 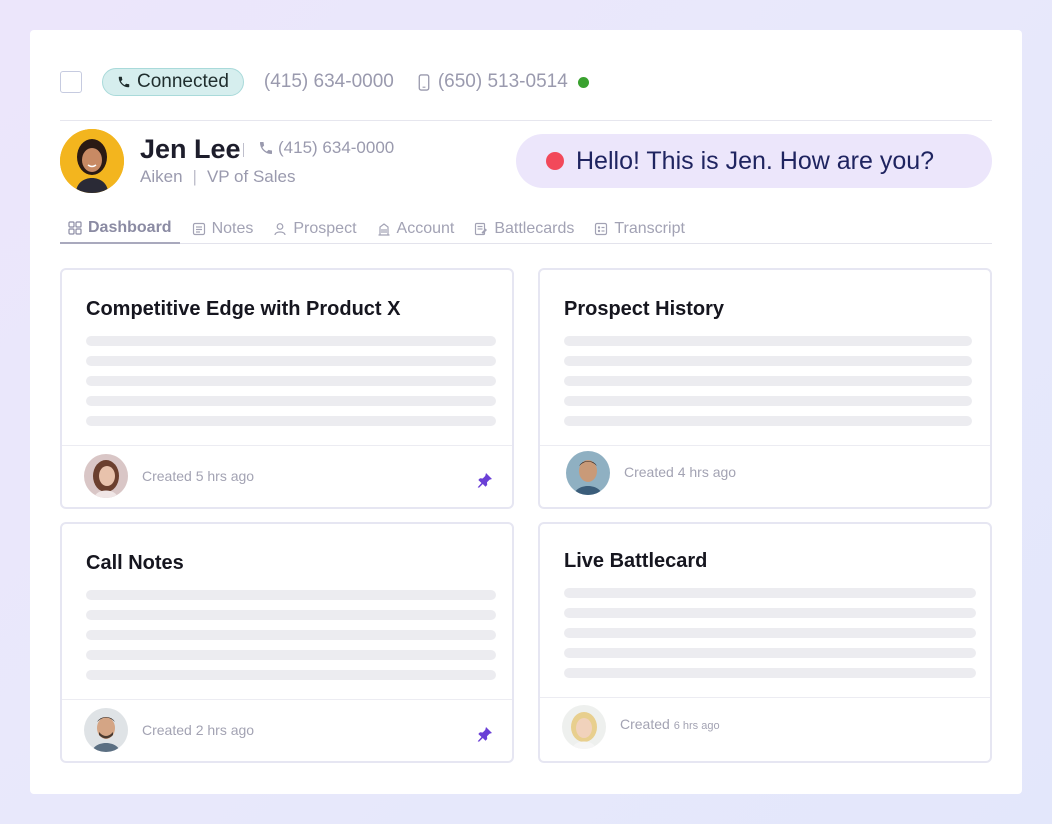 I want to click on contact-phone: (415) 634-0000, so click(x=326, y=148).